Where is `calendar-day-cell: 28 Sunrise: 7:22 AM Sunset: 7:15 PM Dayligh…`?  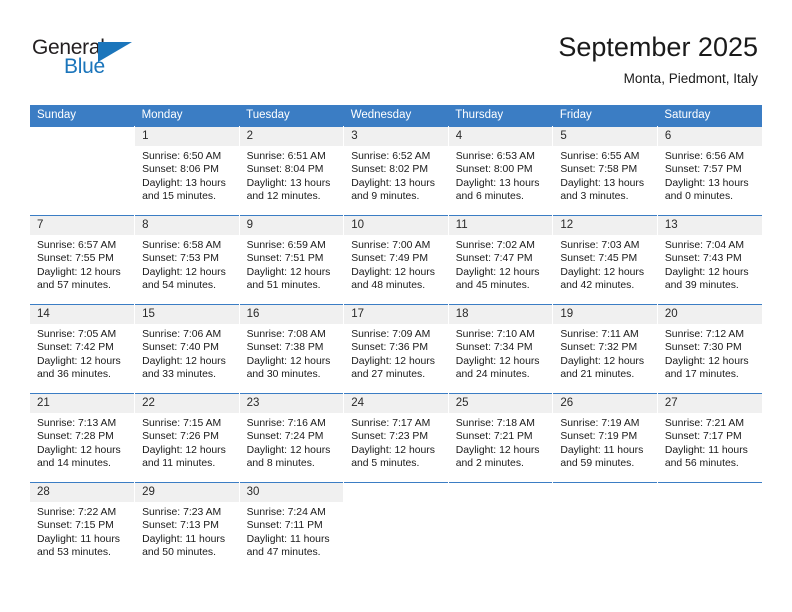
calendar-day-cell: 28 Sunrise: 7:22 AM Sunset: 7:15 PM Dayligh… is located at coordinates (83, 526).